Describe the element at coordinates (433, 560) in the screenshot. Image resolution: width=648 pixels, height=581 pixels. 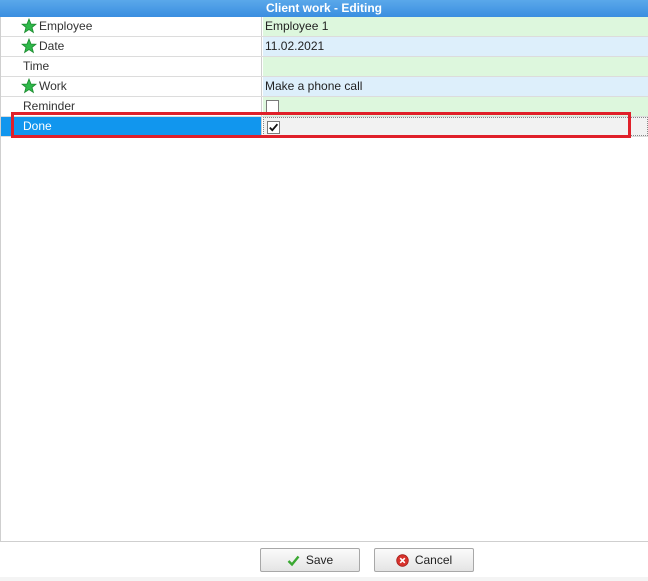
I see `cancel-button-label: Cancel` at that location.